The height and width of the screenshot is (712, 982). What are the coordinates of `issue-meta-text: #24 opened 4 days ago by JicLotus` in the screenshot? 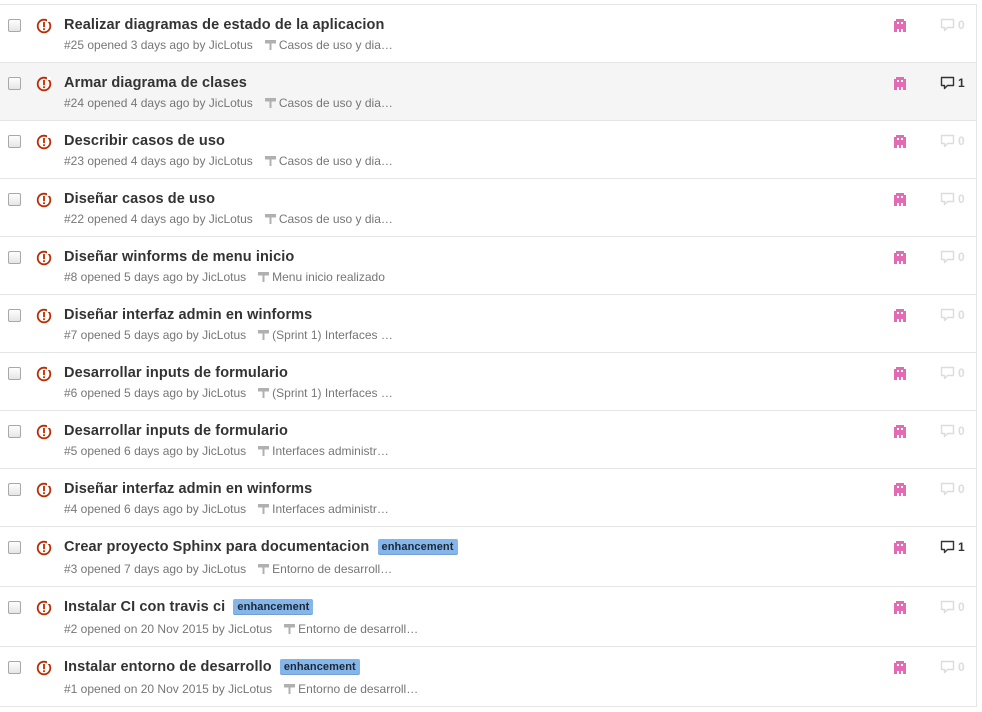 It's located at (158, 103).